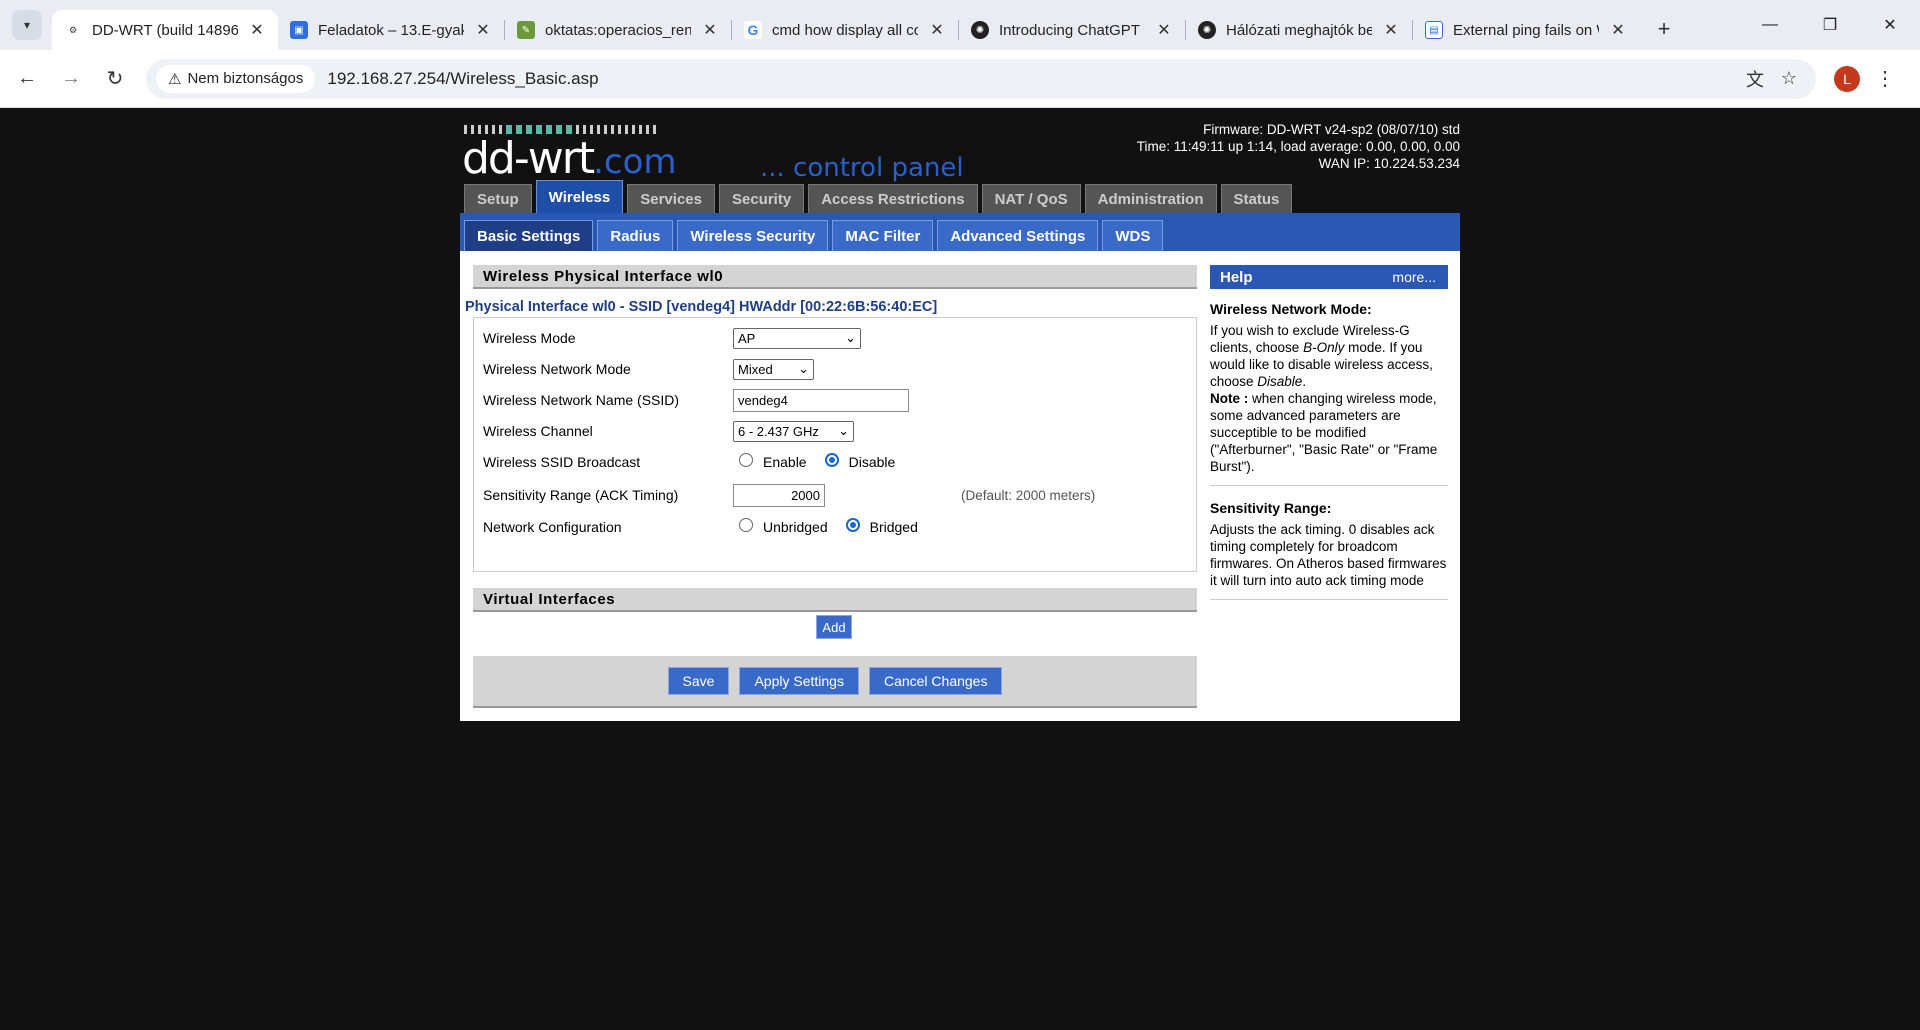 The image size is (1920, 1030). I want to click on unbridged-radio, so click(746, 525).